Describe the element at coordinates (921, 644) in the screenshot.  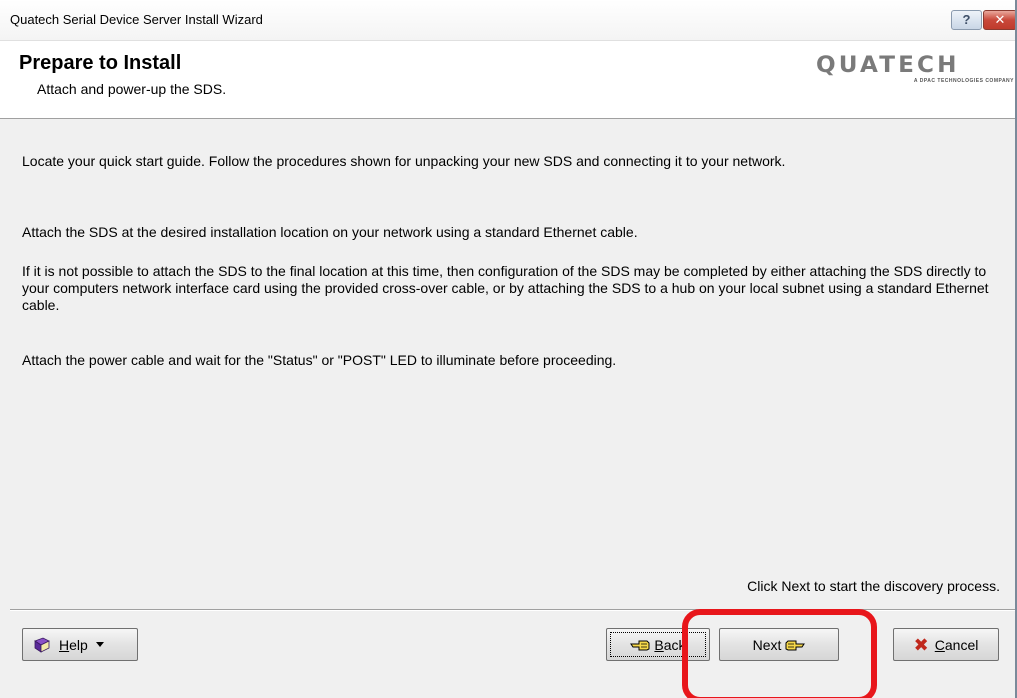
I see `red-x-icon: ✖` at that location.